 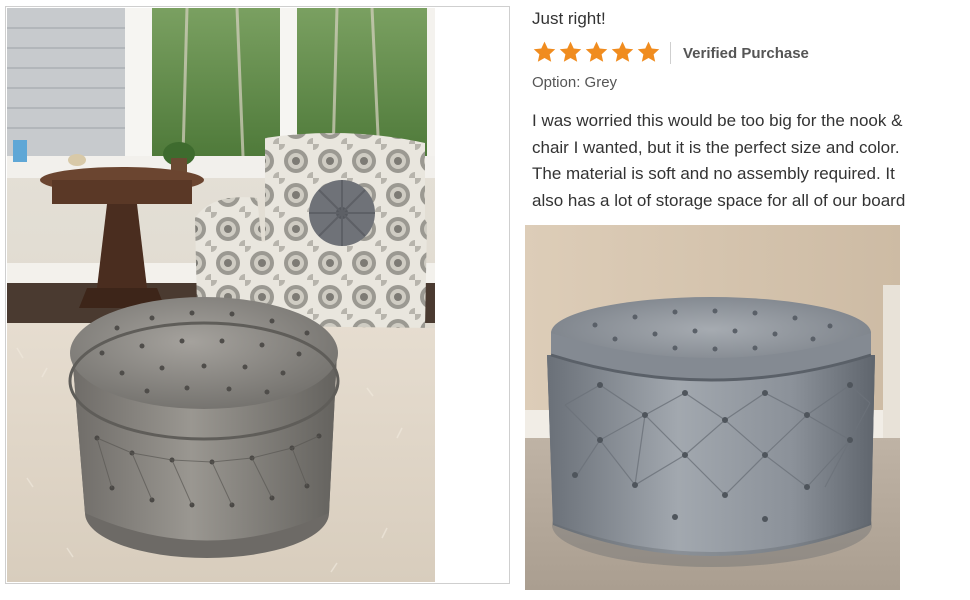 I want to click on star-rating, so click(x=596, y=53).